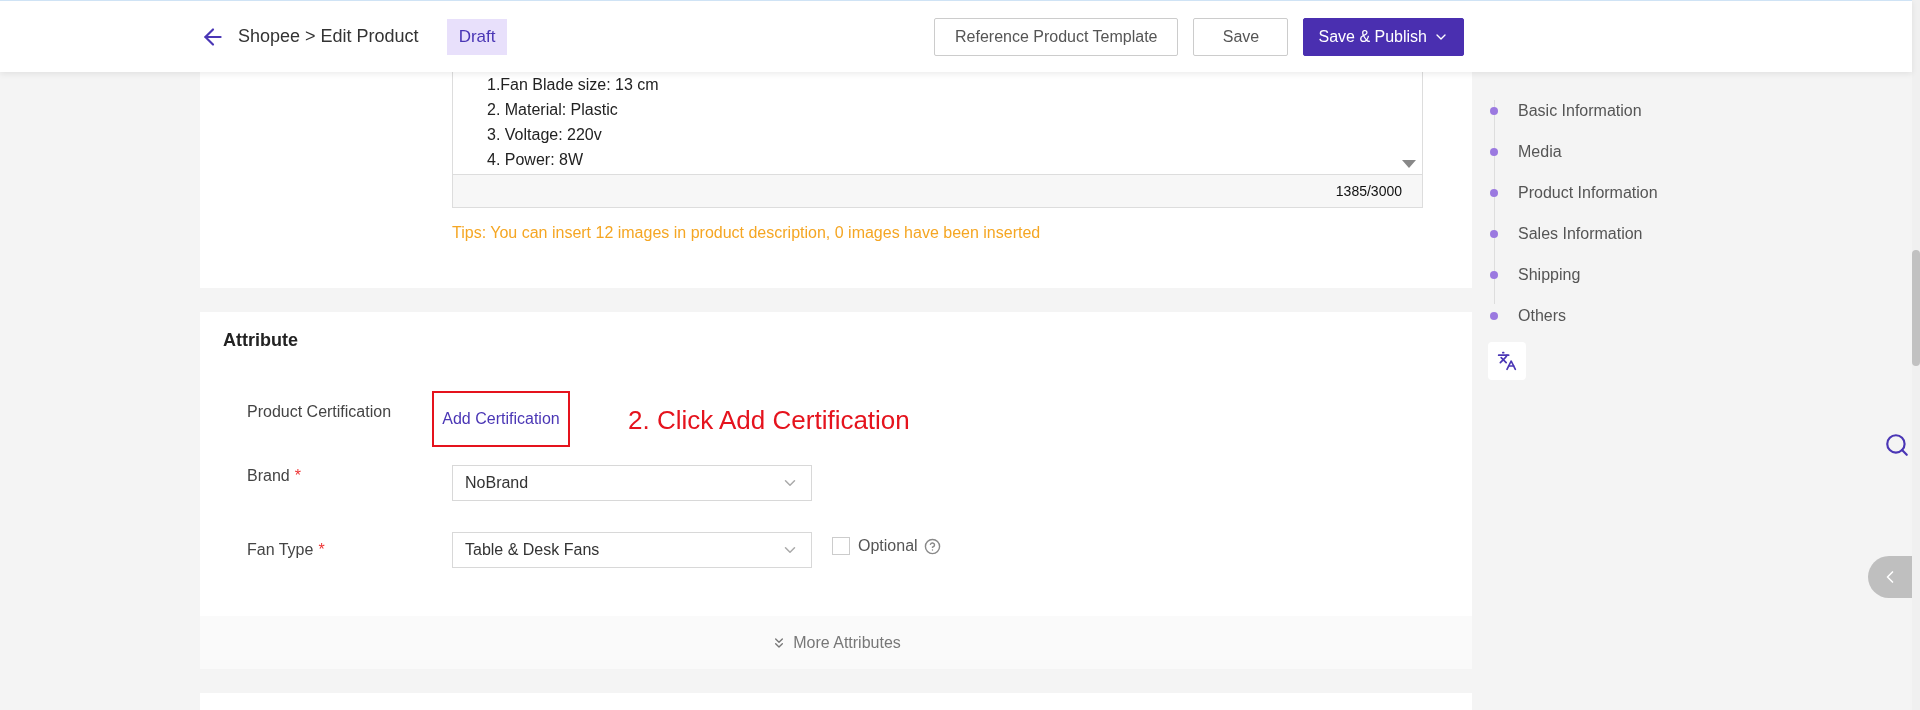 The height and width of the screenshot is (710, 1920). I want to click on translate-icon, so click(1507, 361).